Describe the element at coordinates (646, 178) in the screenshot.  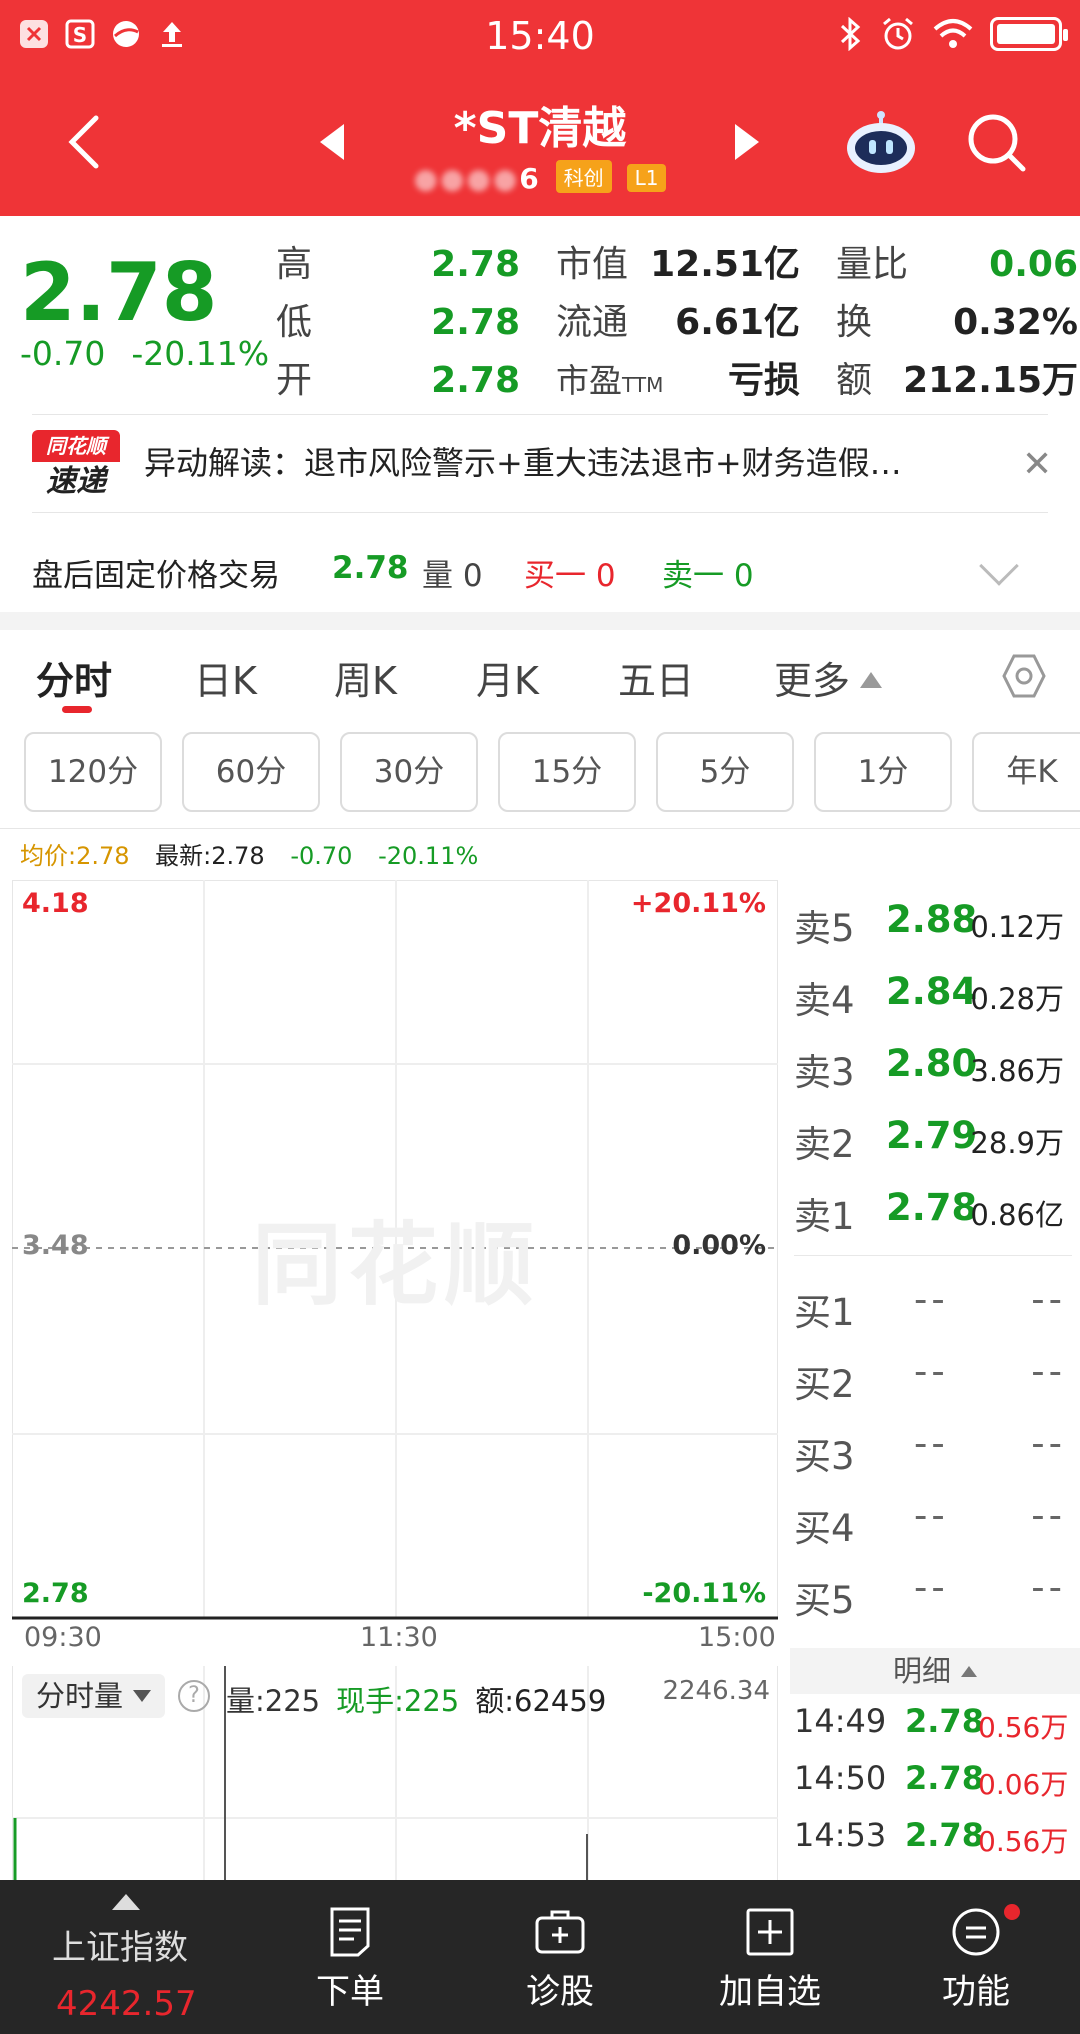
I see `level-tag: L1` at that location.